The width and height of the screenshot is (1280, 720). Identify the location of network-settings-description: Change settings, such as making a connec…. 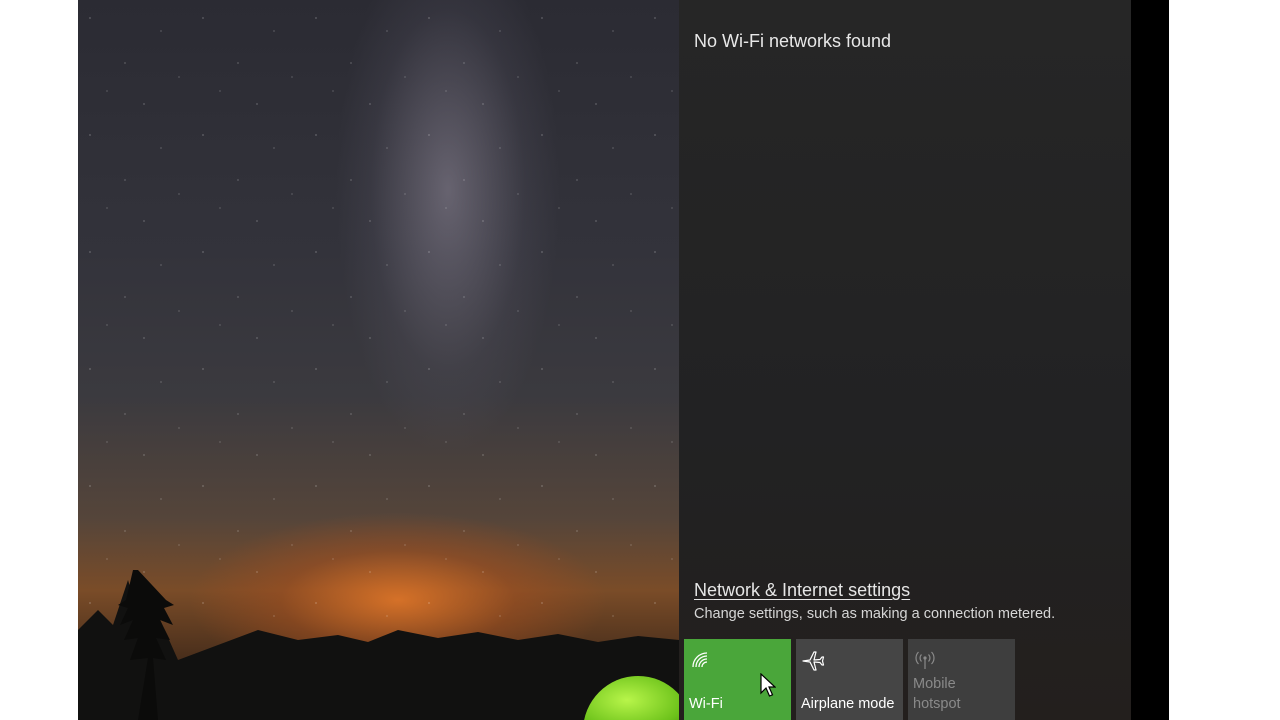
(875, 614).